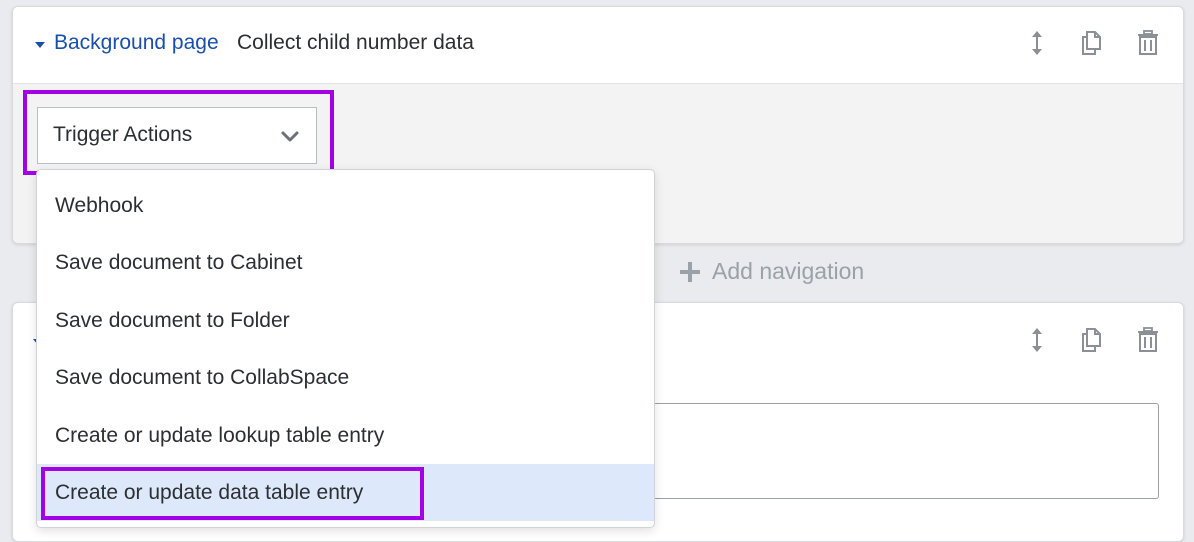 Image resolution: width=1194 pixels, height=542 pixels. I want to click on section-title: Collect child number data, so click(355, 42).